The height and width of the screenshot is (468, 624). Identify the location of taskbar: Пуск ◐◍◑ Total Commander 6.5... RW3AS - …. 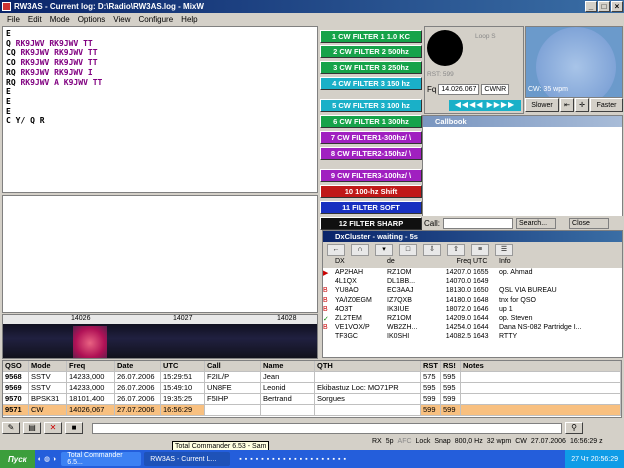
(312, 459).